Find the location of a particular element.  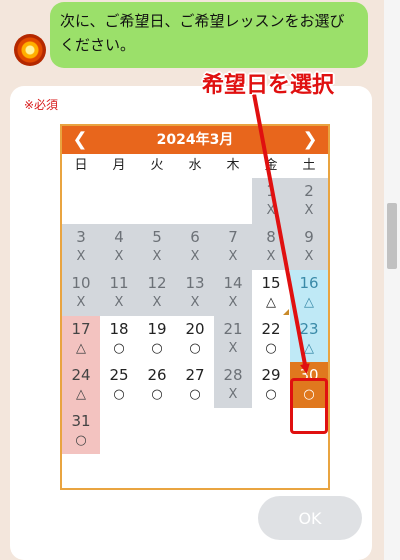

corner-mark-icon is located at coordinates (286, 312).